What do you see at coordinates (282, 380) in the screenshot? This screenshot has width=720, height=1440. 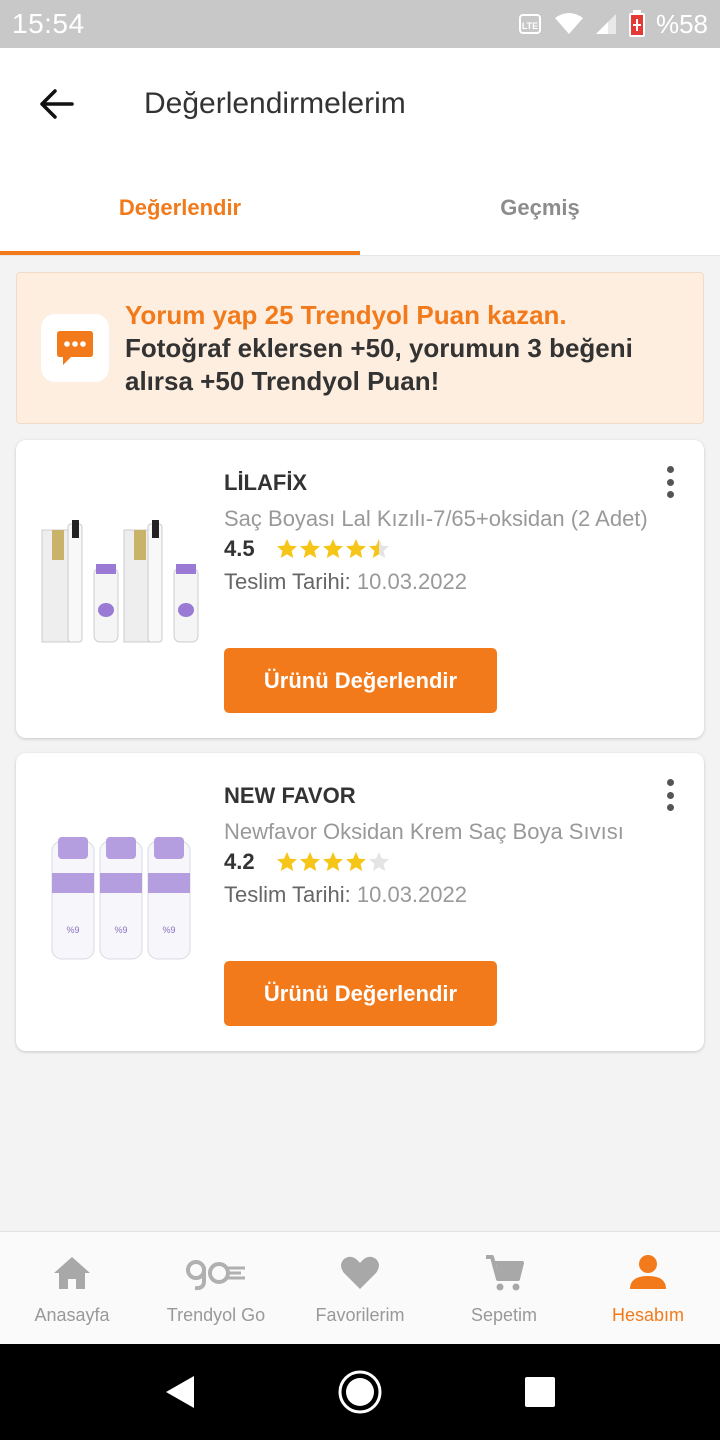 I see `promo-line-3: alırsa +50 Trendyol Puan!` at bounding box center [282, 380].